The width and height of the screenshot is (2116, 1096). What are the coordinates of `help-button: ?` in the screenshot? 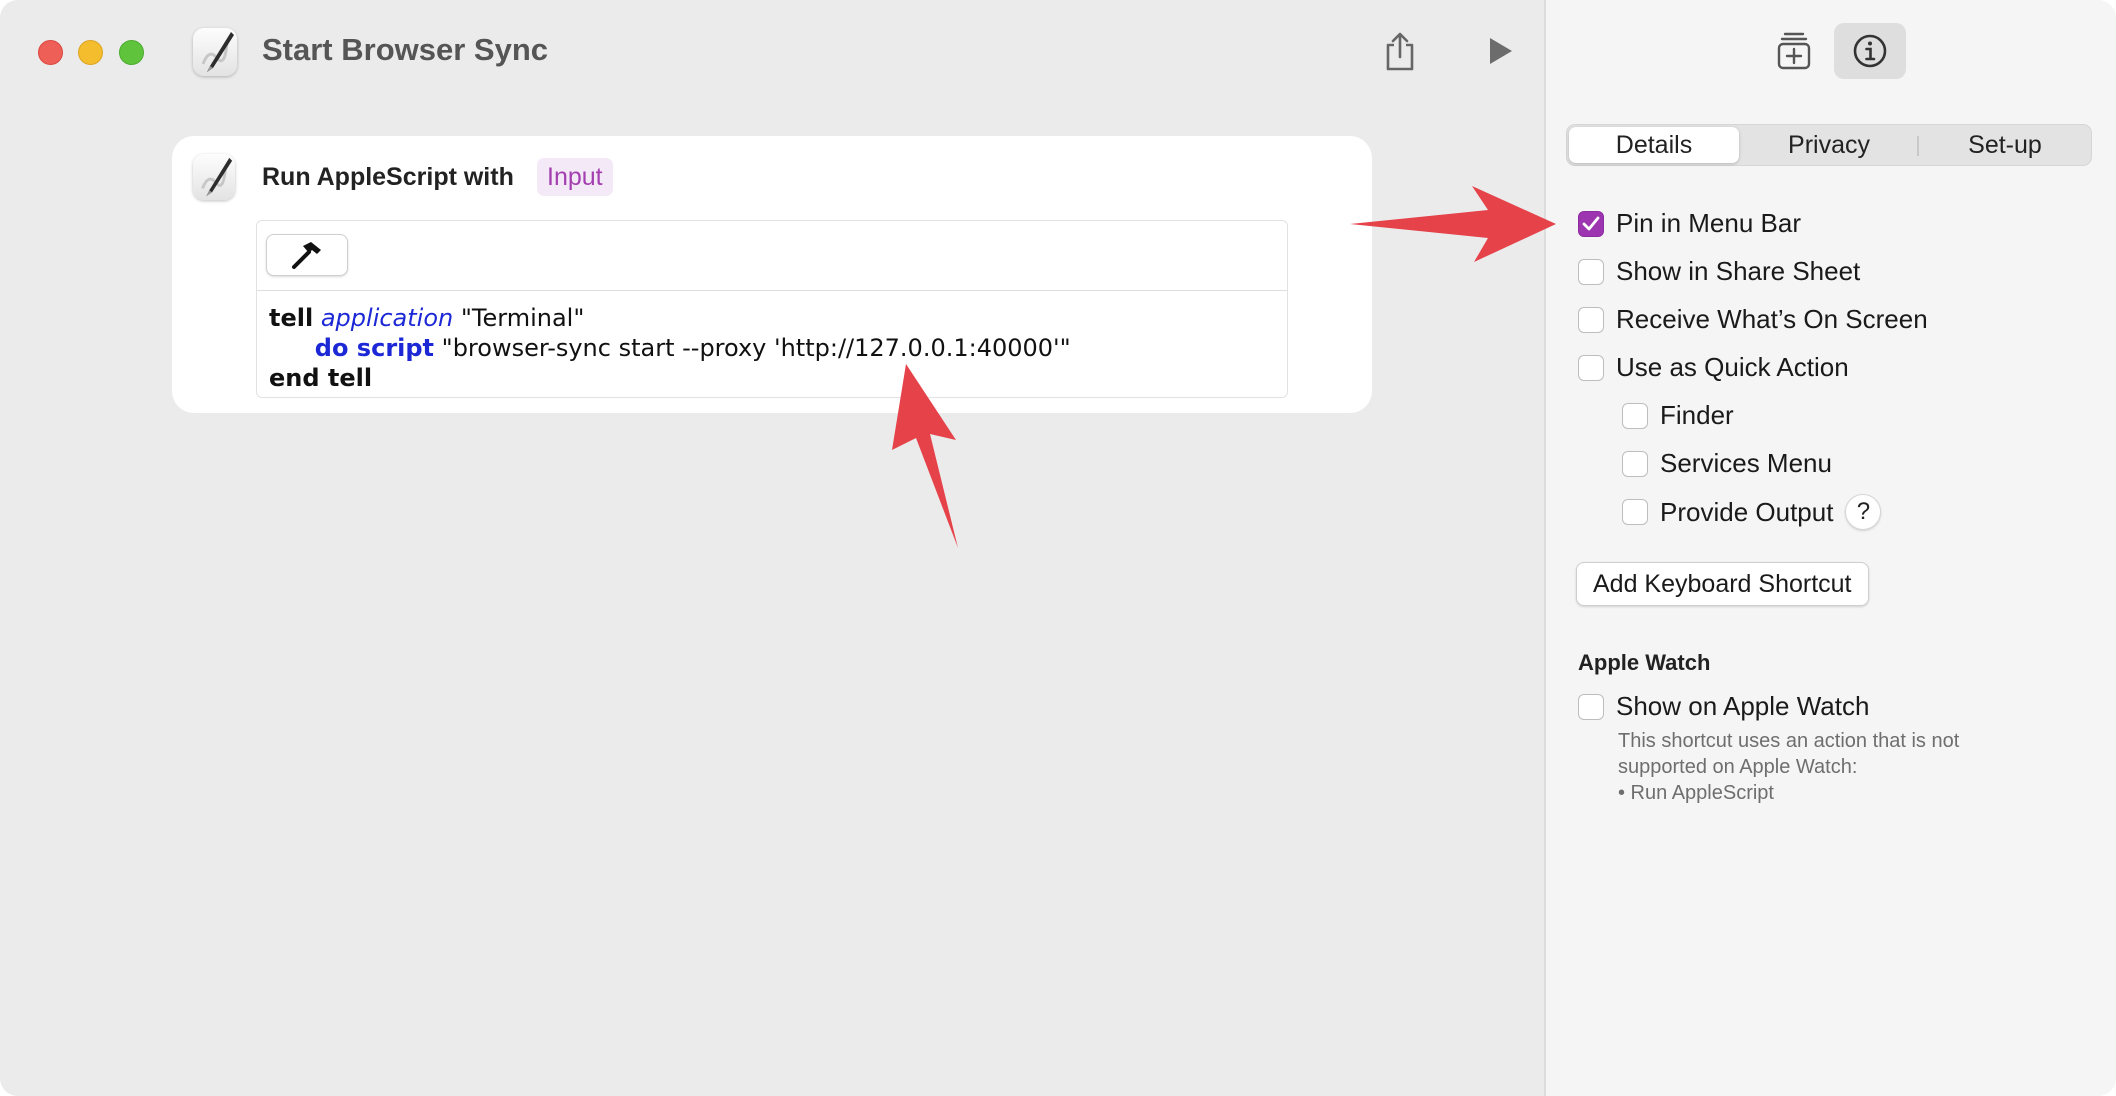 It's located at (1863, 512).